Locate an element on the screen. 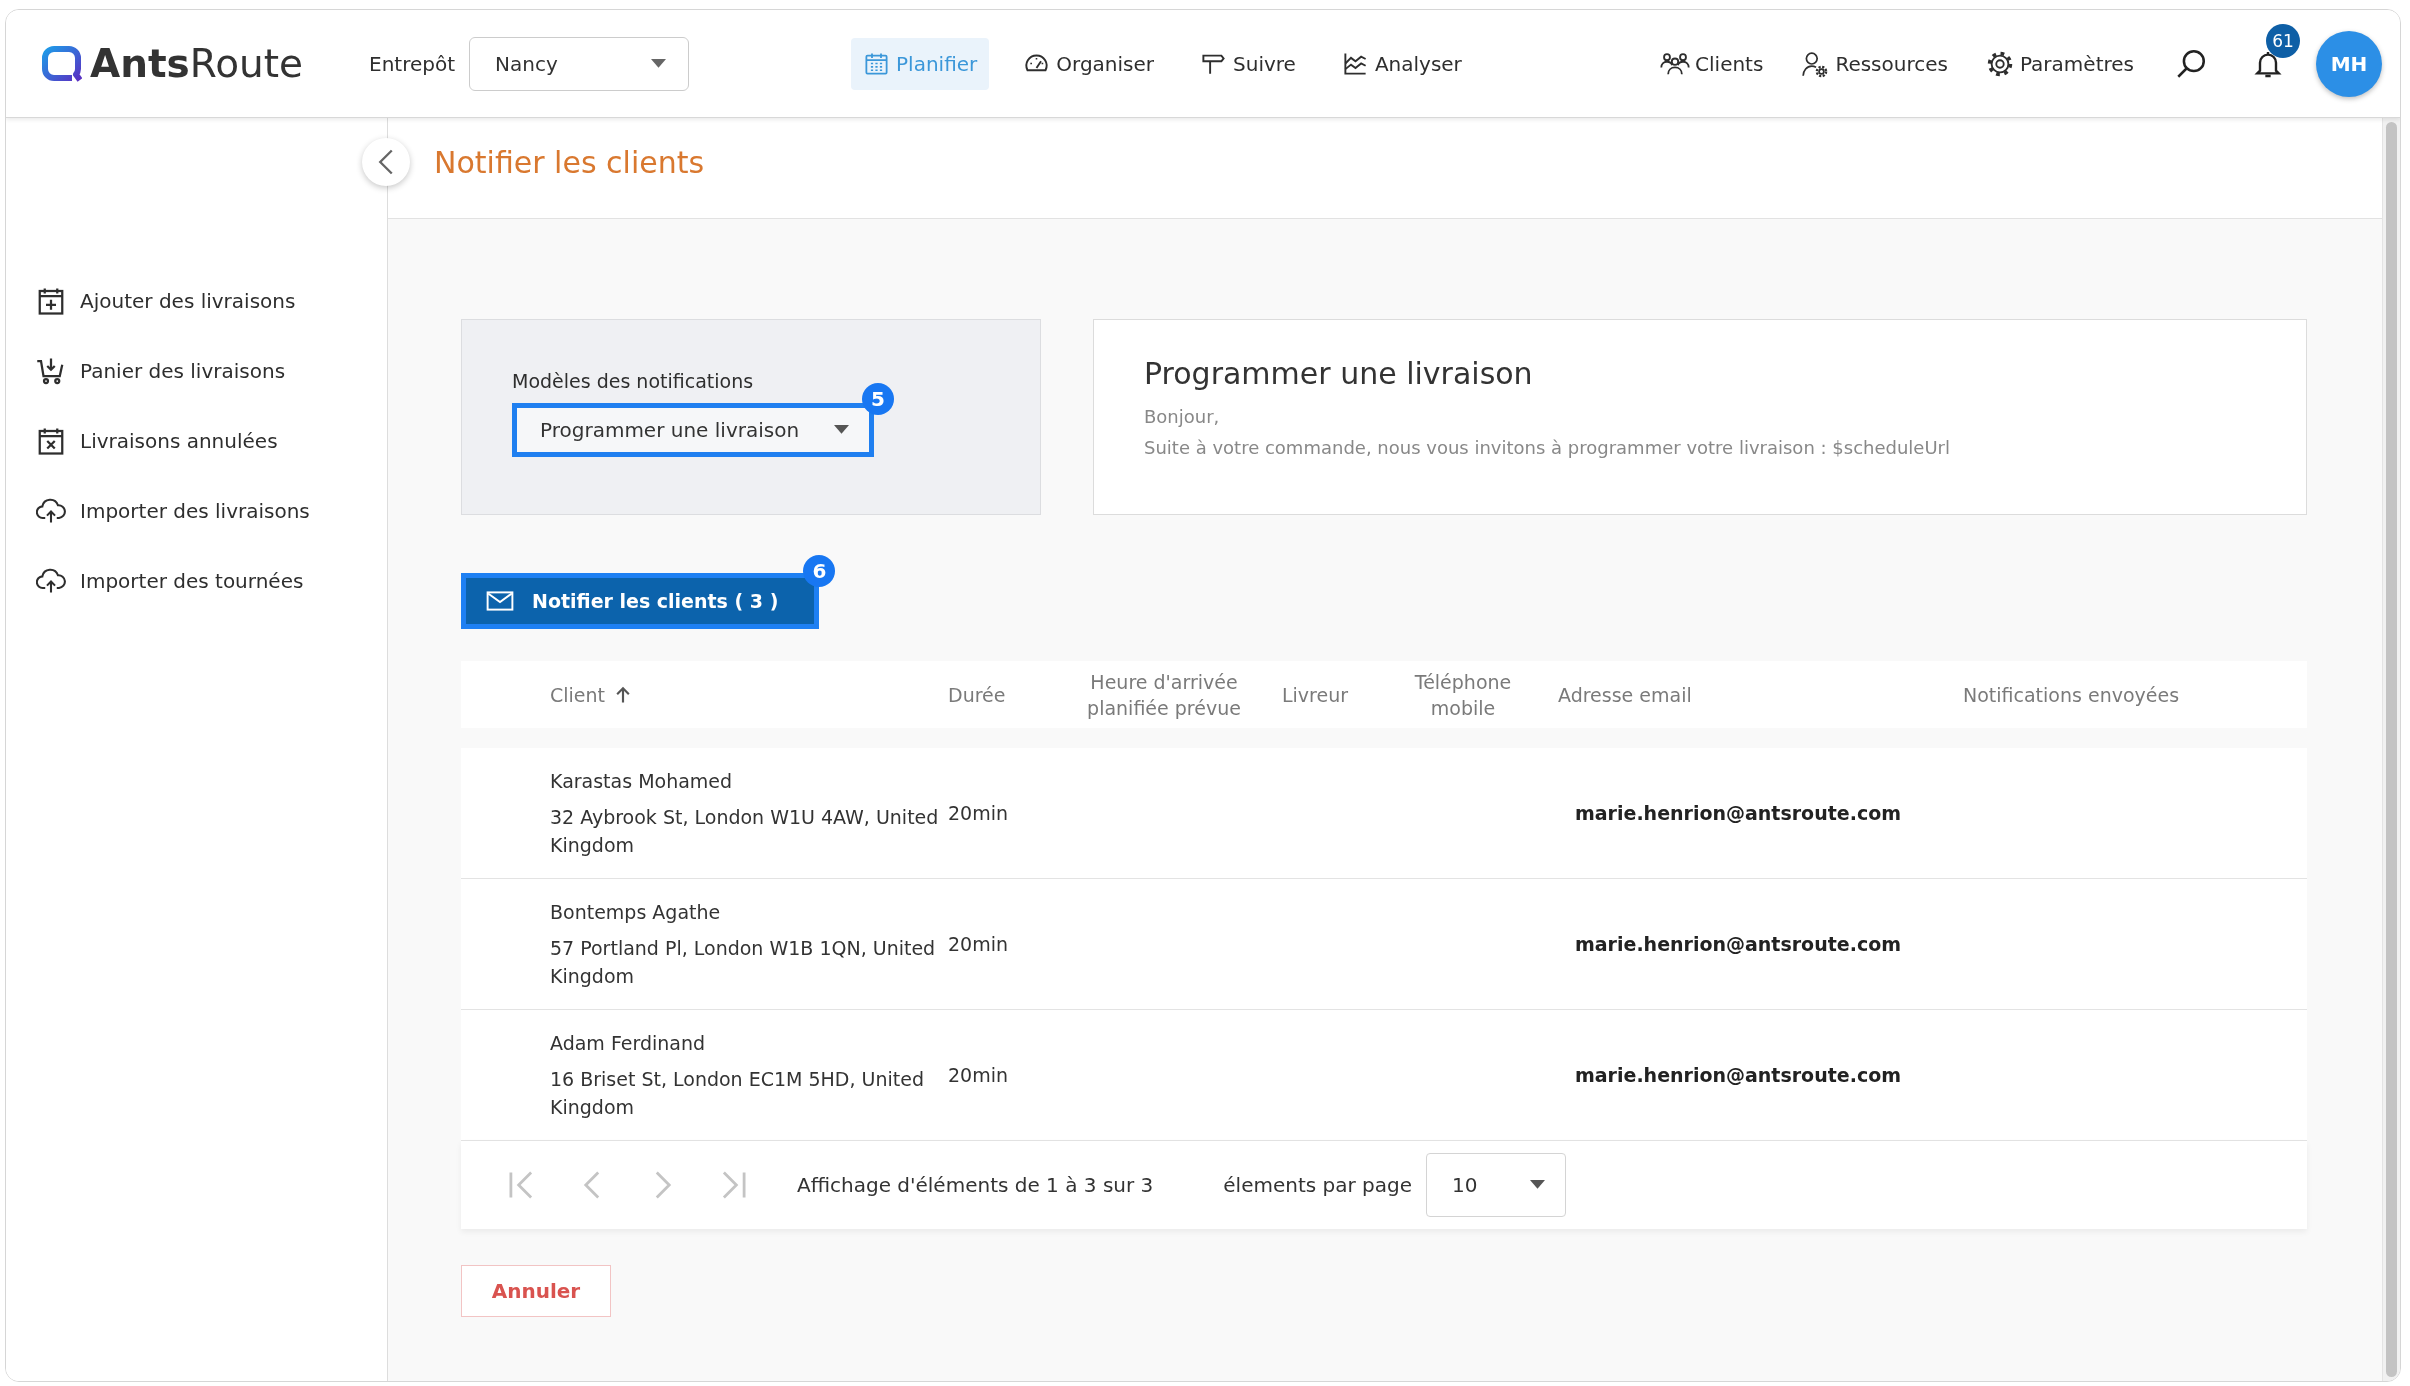 This screenshot has width=2410, height=1386. sidebar-item: Livraisons annulées is located at coordinates (211, 441).